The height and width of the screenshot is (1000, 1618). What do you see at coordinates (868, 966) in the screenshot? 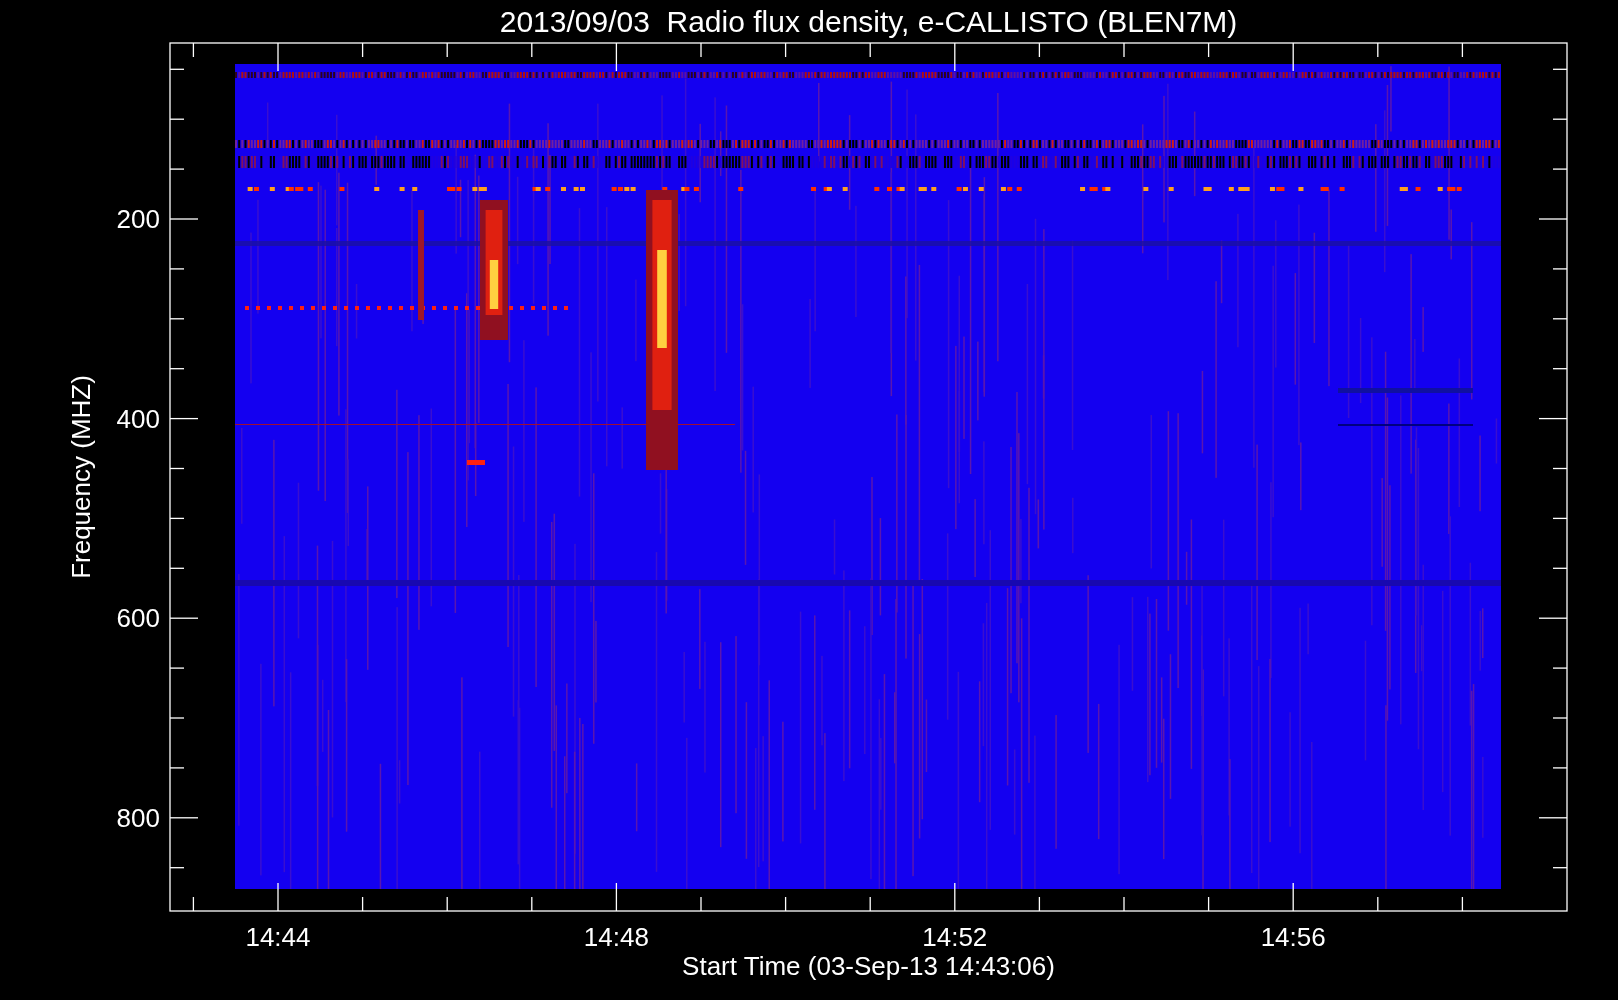
I see `x-axis-label: Start Time (03-Sep-13 14:43:06)` at bounding box center [868, 966].